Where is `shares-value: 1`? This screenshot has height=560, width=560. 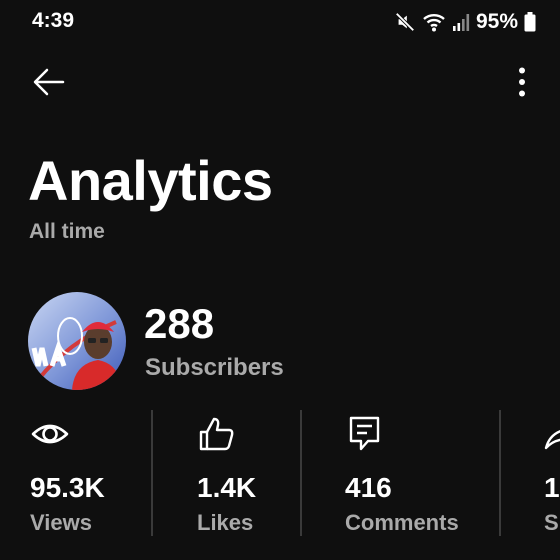 shares-value: 1 is located at coordinates (552, 487).